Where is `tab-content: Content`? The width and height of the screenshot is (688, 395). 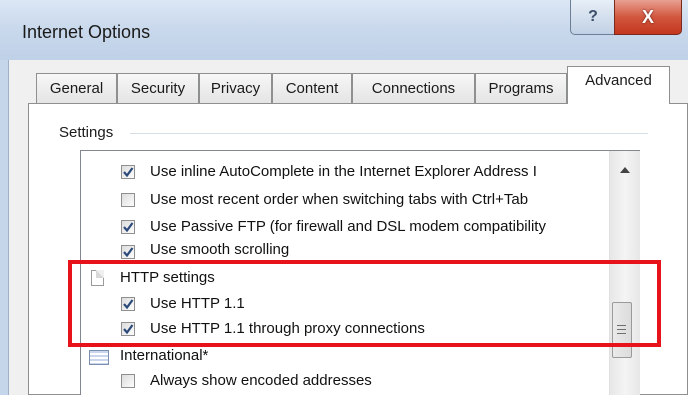 tab-content: Content is located at coordinates (312, 88).